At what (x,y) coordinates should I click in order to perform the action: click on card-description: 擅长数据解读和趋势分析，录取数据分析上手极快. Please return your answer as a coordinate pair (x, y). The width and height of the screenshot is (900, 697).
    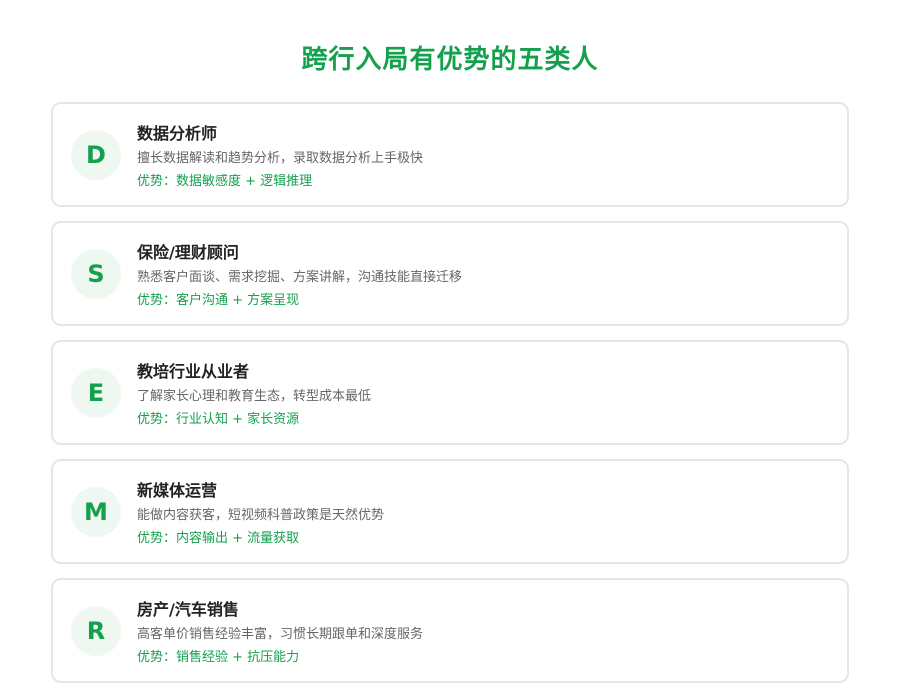
    Looking at the image, I should click on (280, 158).